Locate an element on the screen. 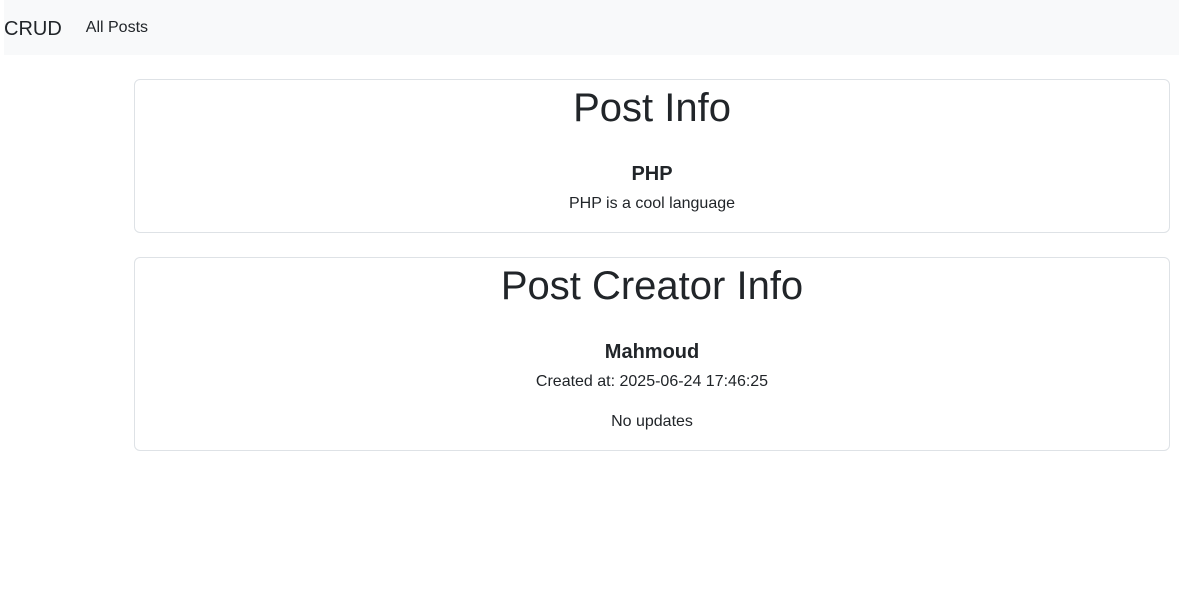  post-title: PHP is located at coordinates (652, 174).